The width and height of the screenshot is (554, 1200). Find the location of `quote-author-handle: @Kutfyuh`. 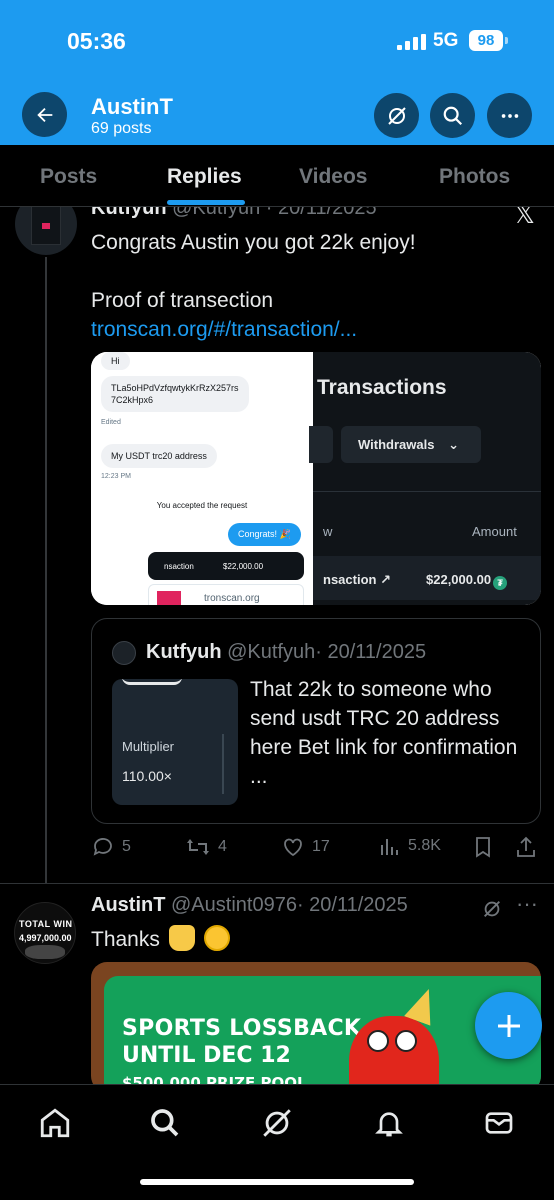

quote-author-handle: @Kutfyuh is located at coordinates (271, 652).